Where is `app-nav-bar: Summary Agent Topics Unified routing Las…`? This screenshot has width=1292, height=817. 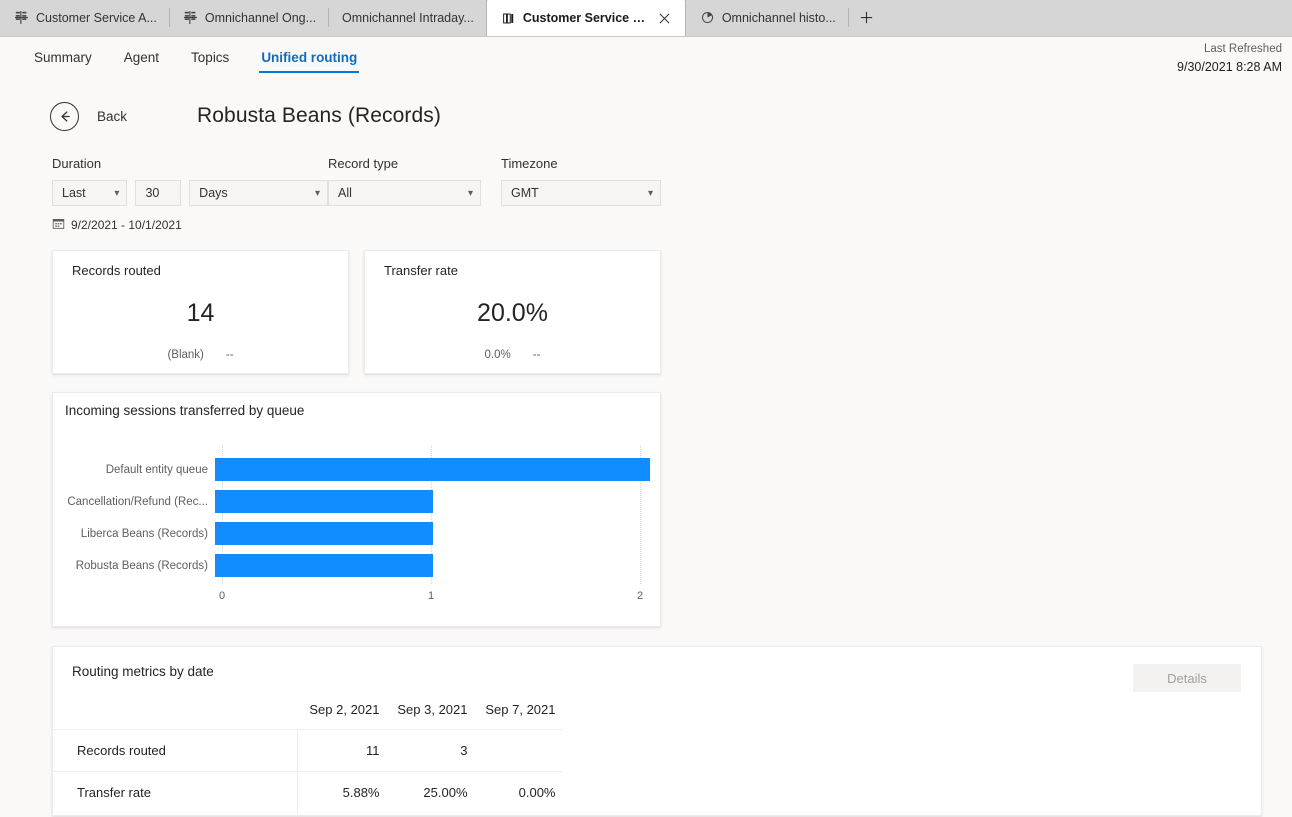 app-nav-bar: Summary Agent Topics Unified routing Las… is located at coordinates (646, 58).